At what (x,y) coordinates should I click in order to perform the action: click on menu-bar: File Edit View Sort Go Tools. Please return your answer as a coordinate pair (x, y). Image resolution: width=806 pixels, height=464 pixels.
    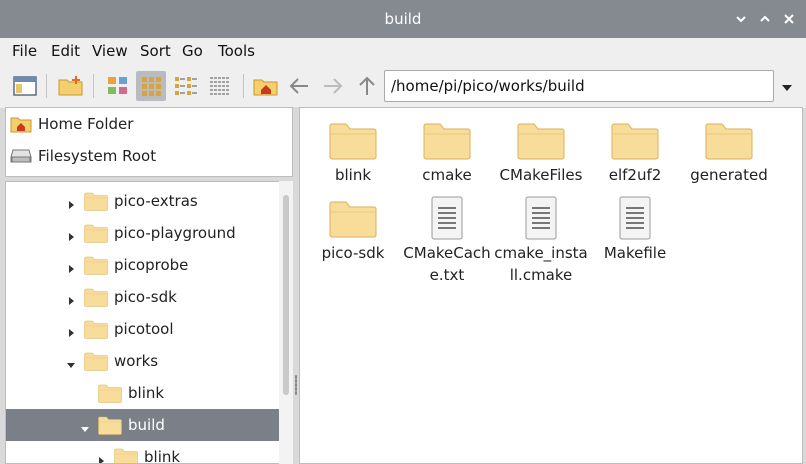
    Looking at the image, I should click on (403, 51).